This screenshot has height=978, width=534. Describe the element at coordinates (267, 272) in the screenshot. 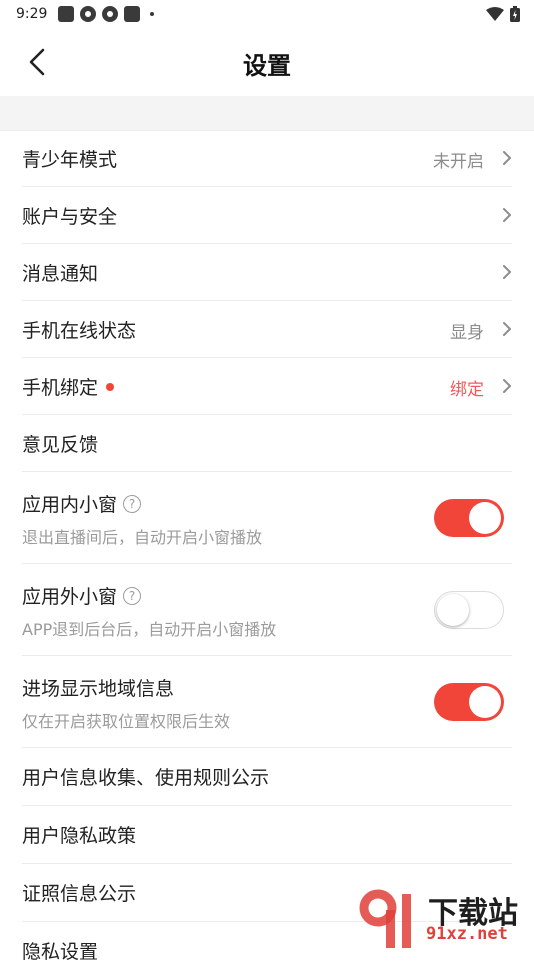

I see `settings-row-notifications: 消息通知` at that location.